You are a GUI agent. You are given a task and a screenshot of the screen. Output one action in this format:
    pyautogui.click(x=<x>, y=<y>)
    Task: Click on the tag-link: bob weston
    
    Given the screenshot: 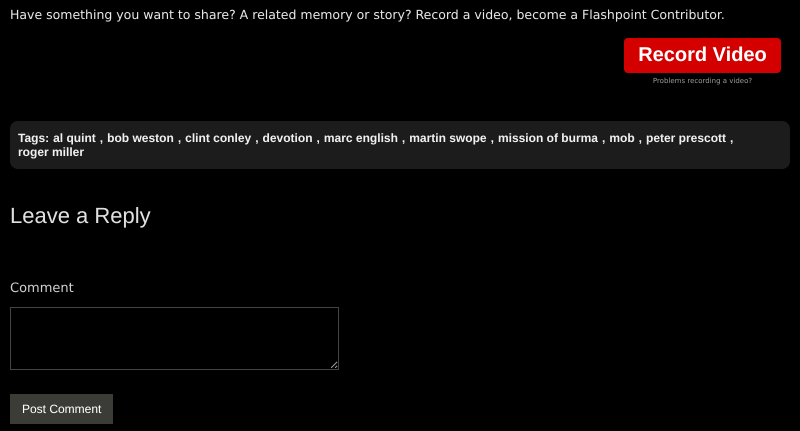 What is the action you would take?
    pyautogui.click(x=140, y=138)
    